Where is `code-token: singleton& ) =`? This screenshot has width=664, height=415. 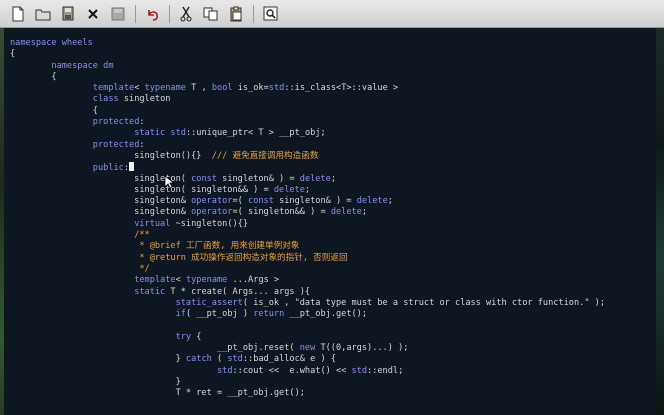 code-token: singleton& ) = is located at coordinates (258, 178).